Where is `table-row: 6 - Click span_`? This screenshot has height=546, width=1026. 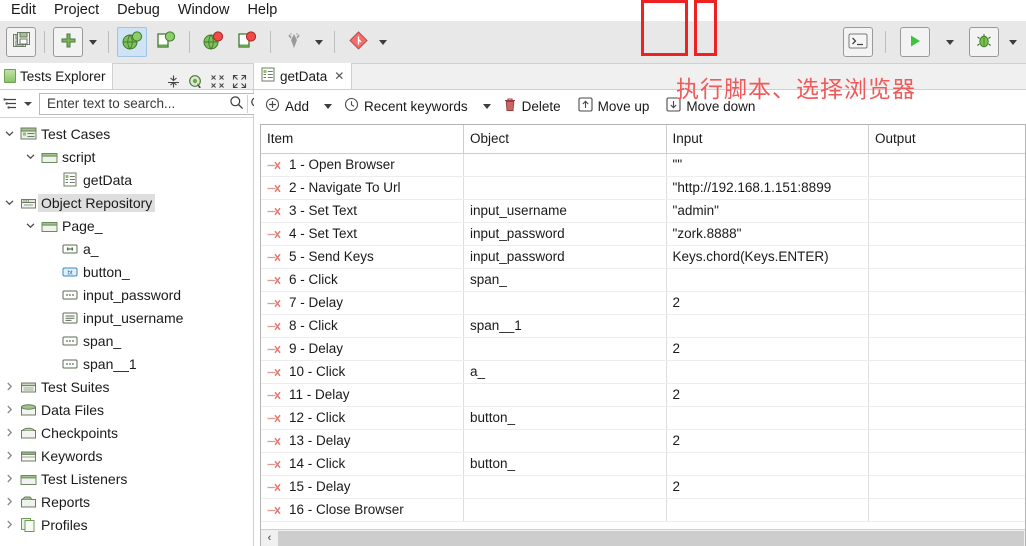 table-row: 6 - Click span_ is located at coordinates (643, 280).